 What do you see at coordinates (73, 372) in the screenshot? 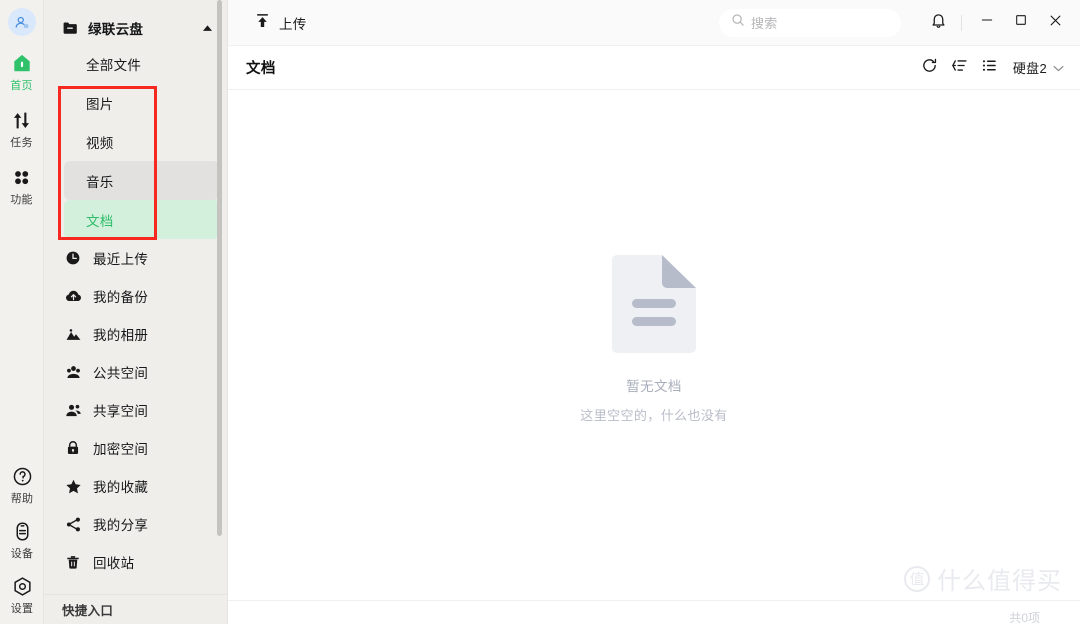
I see `group-public-icon` at bounding box center [73, 372].